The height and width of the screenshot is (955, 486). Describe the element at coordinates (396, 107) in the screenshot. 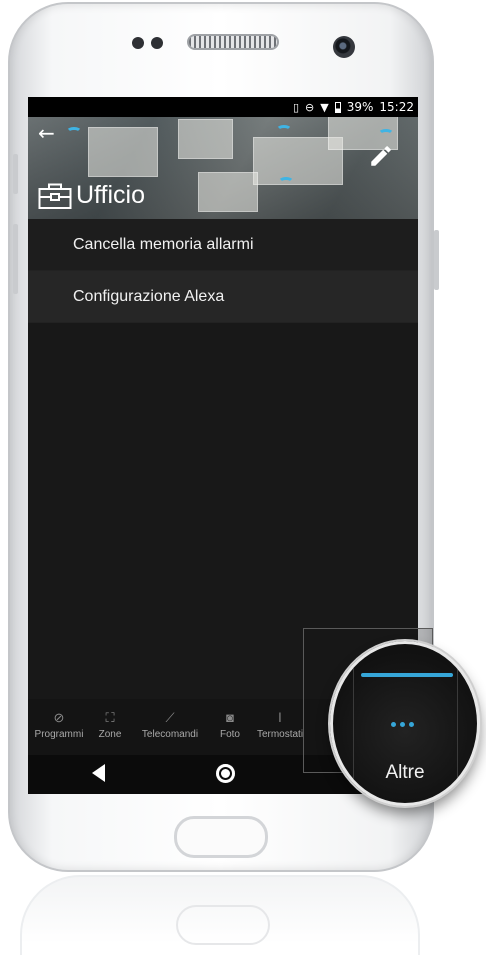

I see `clock: 15:22` at that location.